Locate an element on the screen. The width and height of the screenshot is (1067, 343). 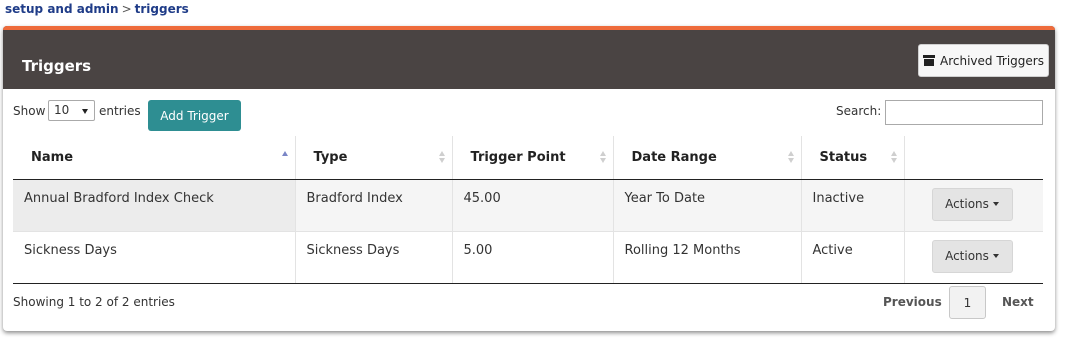
cell-date-range: Rolling 12 Months is located at coordinates (707, 257).